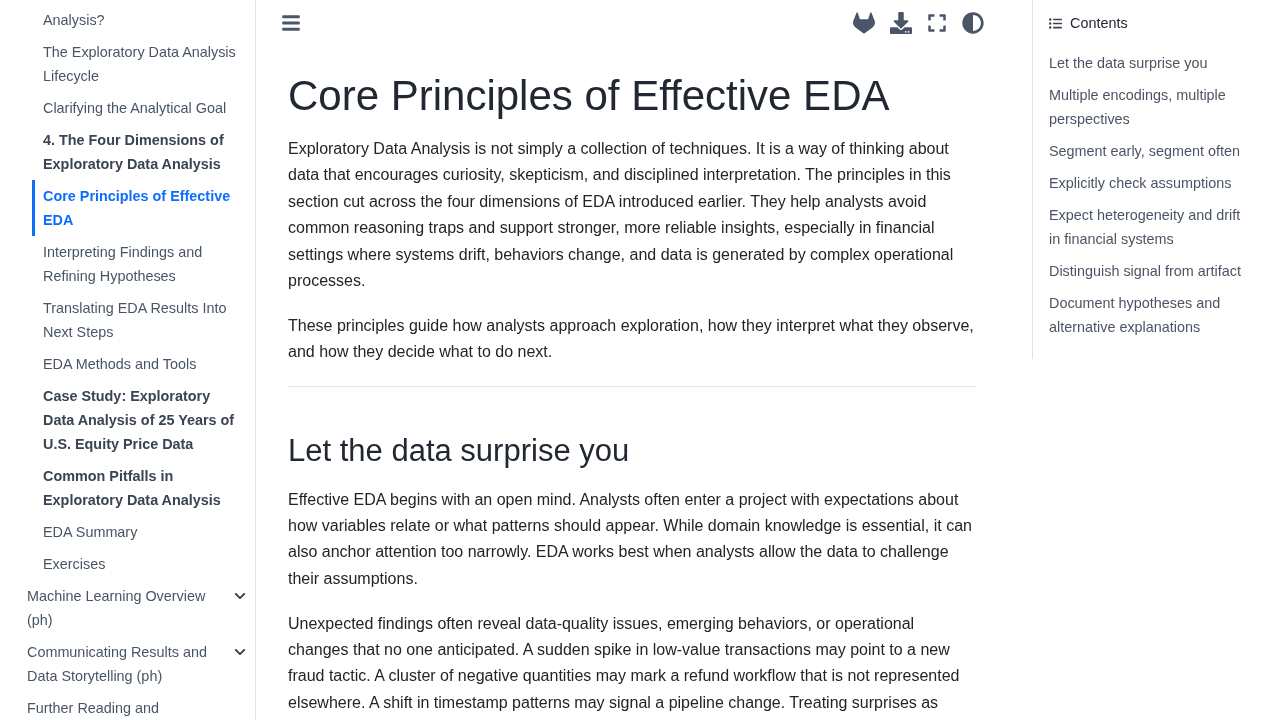 Image resolution: width=1280 pixels, height=720 pixels. Describe the element at coordinates (1149, 227) in the screenshot. I see `contents-link: Expect heterogeneity and drift in financial systems` at that location.